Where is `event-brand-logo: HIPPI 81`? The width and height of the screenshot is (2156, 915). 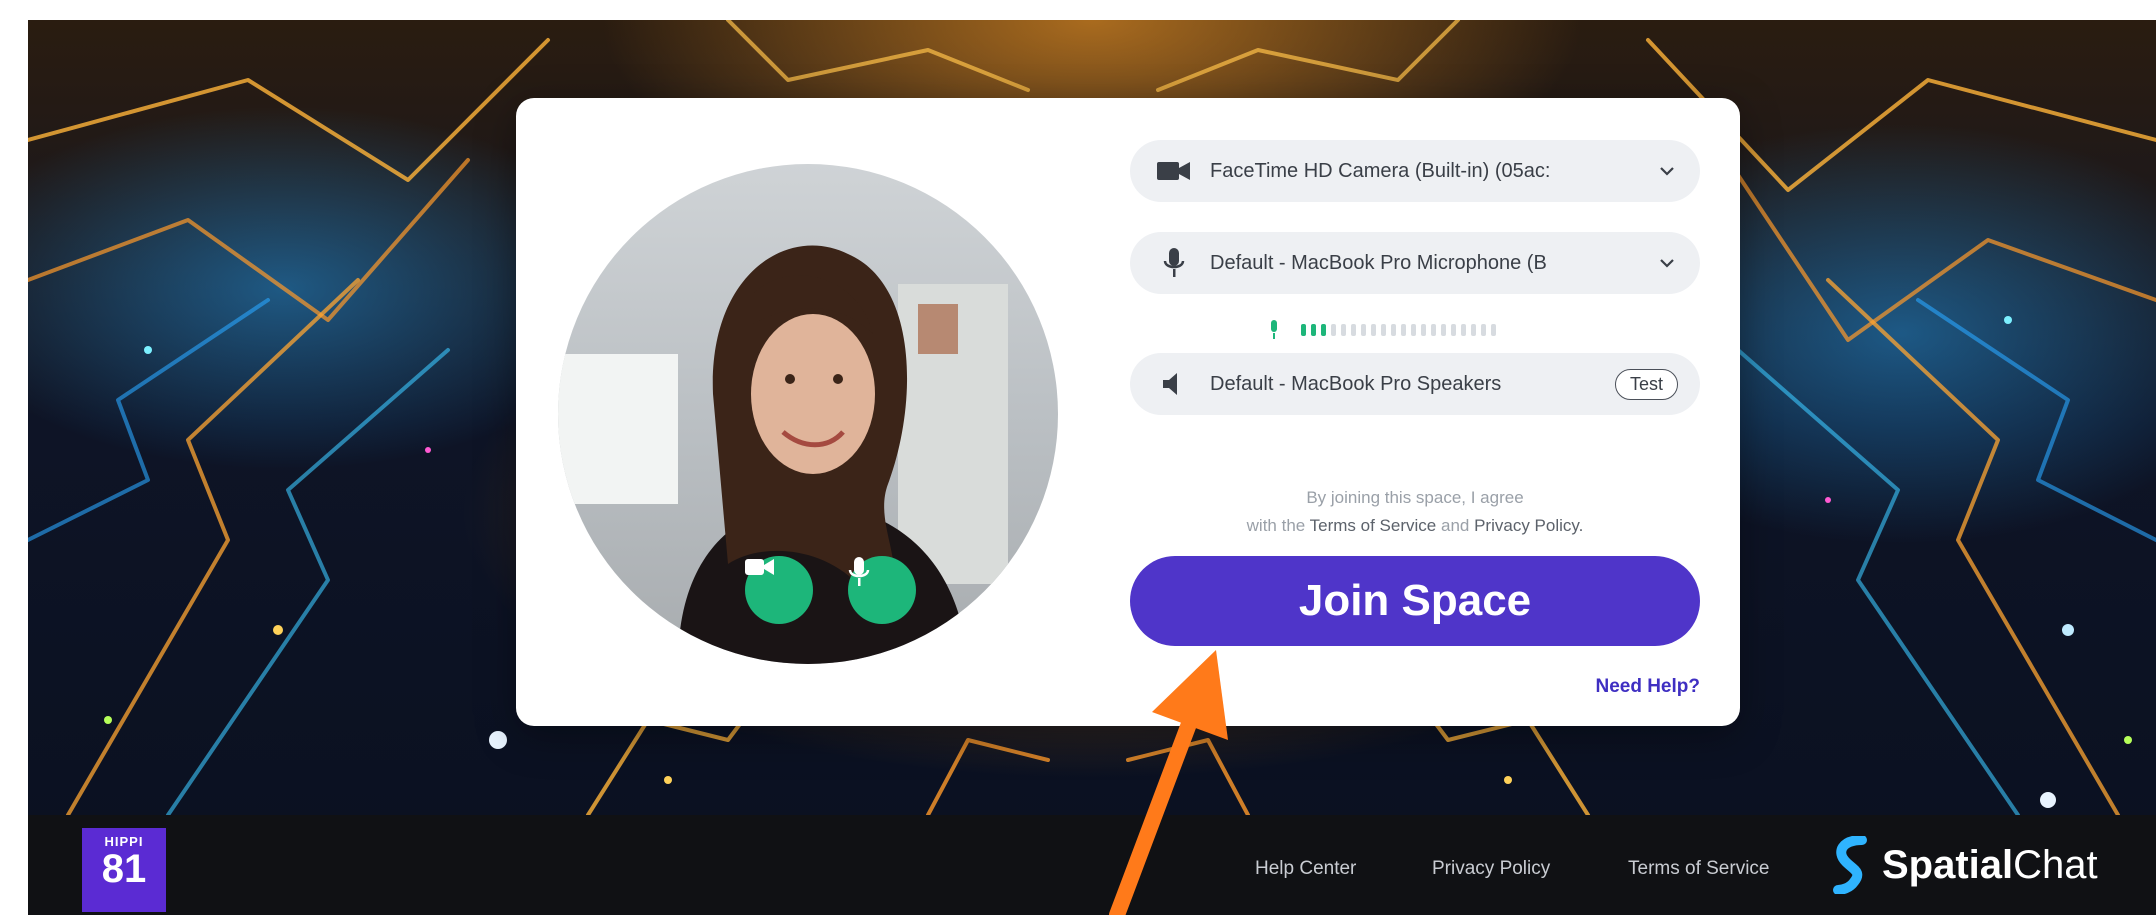
event-brand-logo: HIPPI 81 is located at coordinates (124, 870).